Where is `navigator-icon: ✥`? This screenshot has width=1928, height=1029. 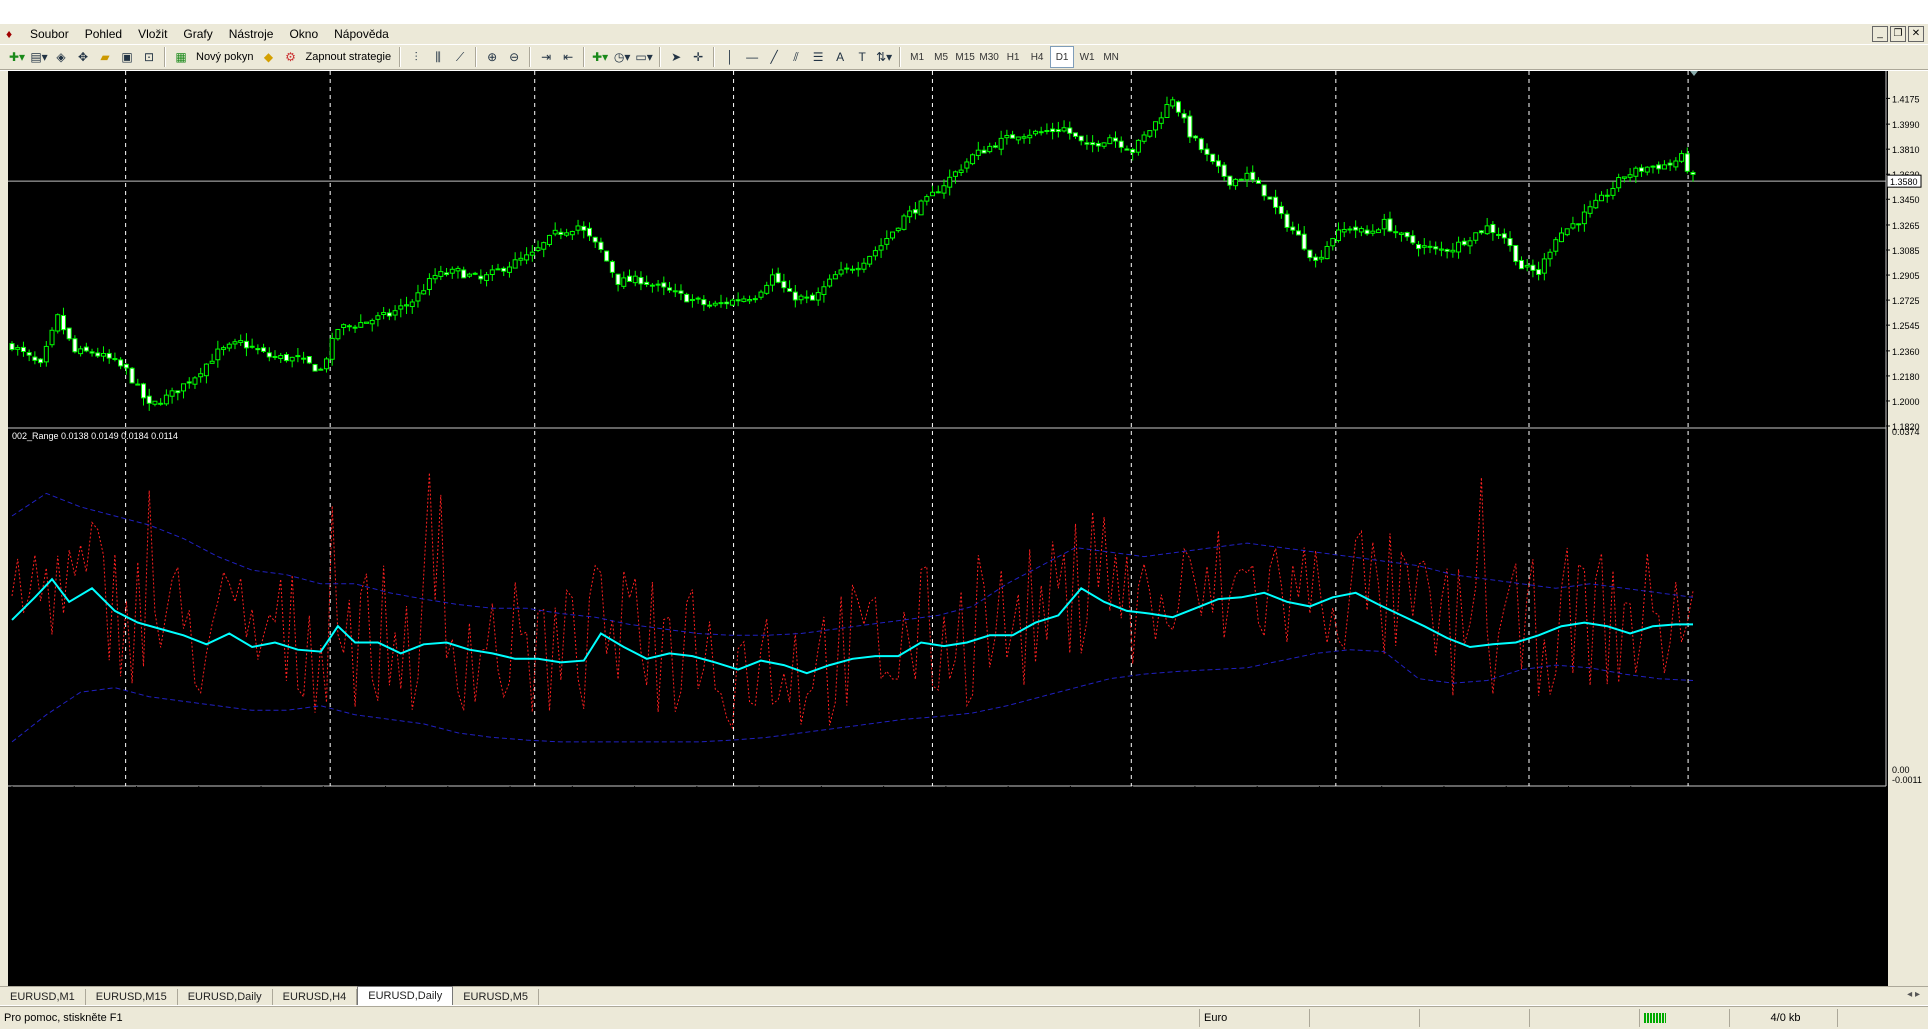
navigator-icon: ✥ is located at coordinates (83, 57).